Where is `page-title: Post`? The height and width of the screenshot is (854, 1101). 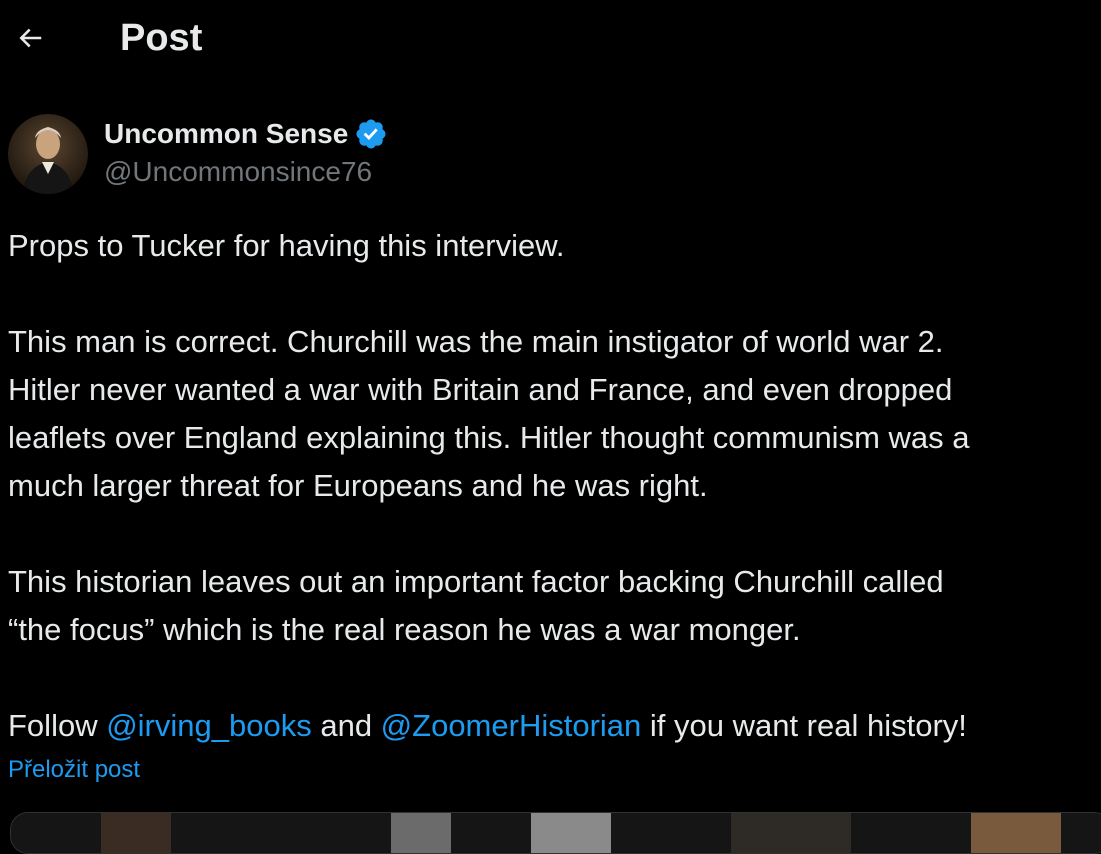 page-title: Post is located at coordinates (161, 38).